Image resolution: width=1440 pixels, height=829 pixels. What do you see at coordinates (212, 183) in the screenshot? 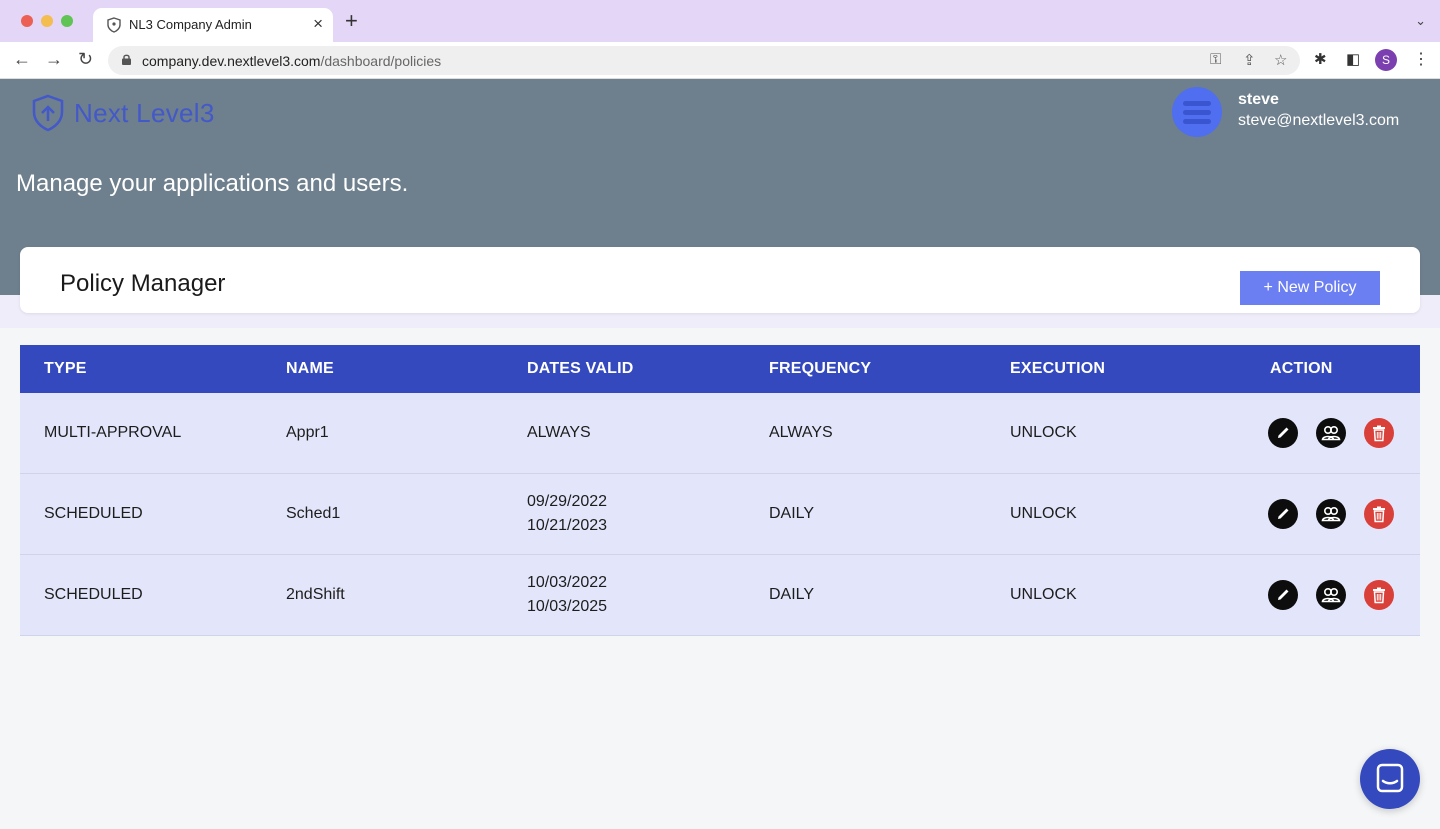
I see `page-tagline: Manage your applications and users.` at bounding box center [212, 183].